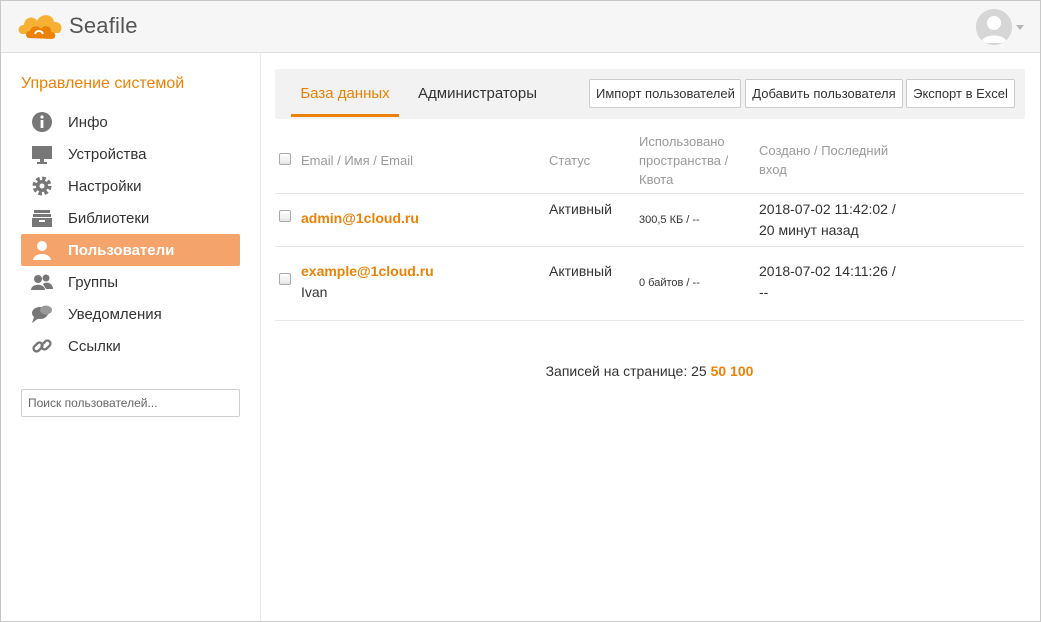 The height and width of the screenshot is (622, 1041). I want to click on user-icon, so click(42, 250).